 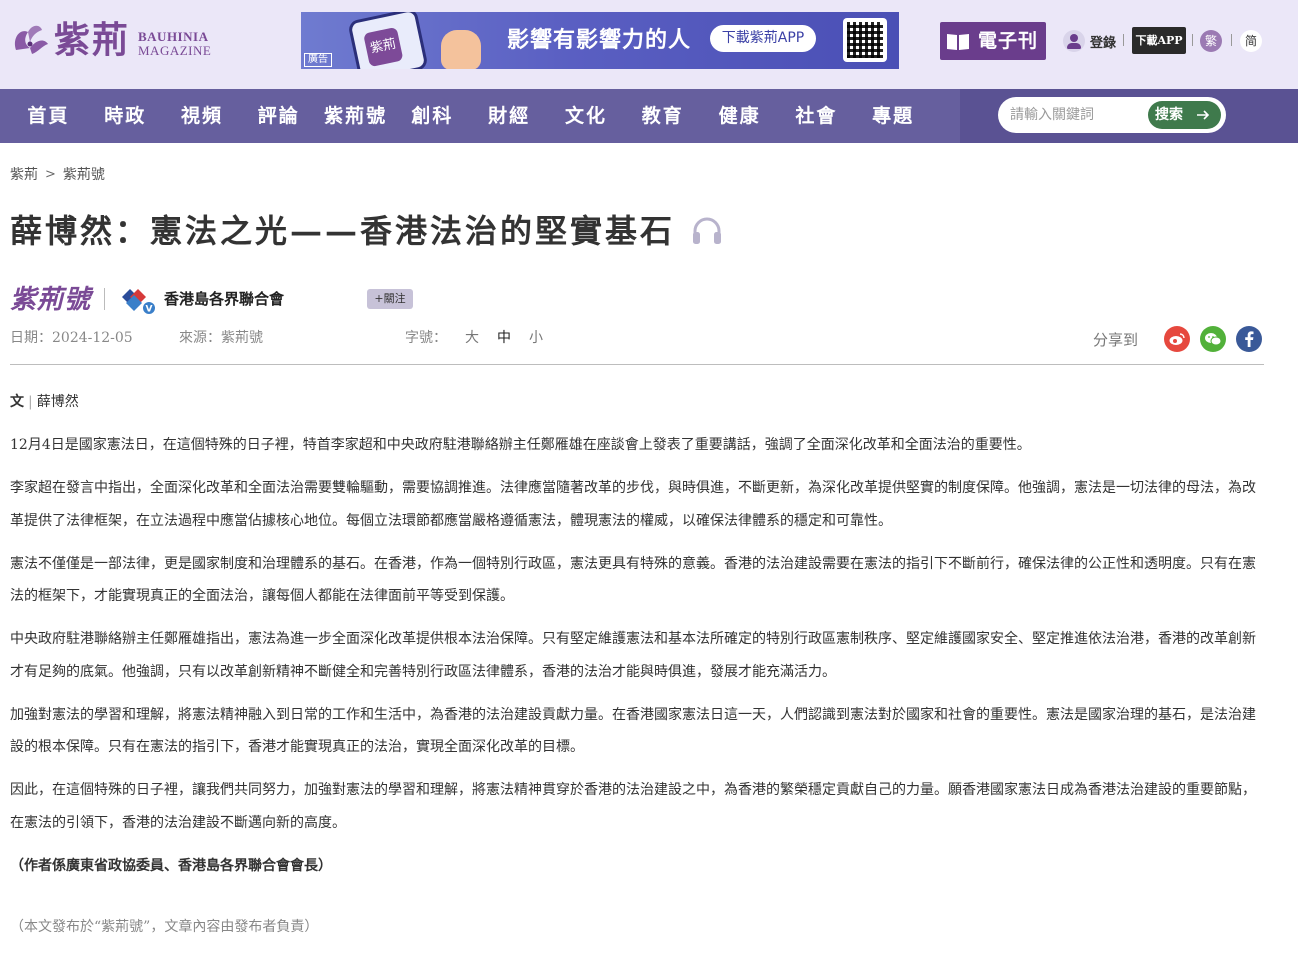 What do you see at coordinates (171, 865) in the screenshot?
I see `author-note: （作者係廣東省政協委員、香港島各界聯合會會長）` at bounding box center [171, 865].